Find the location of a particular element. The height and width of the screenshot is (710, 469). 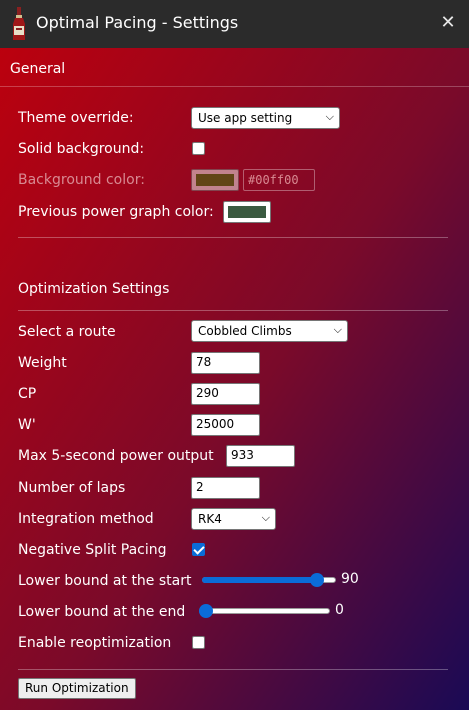

slider-fill is located at coordinates (259, 580).